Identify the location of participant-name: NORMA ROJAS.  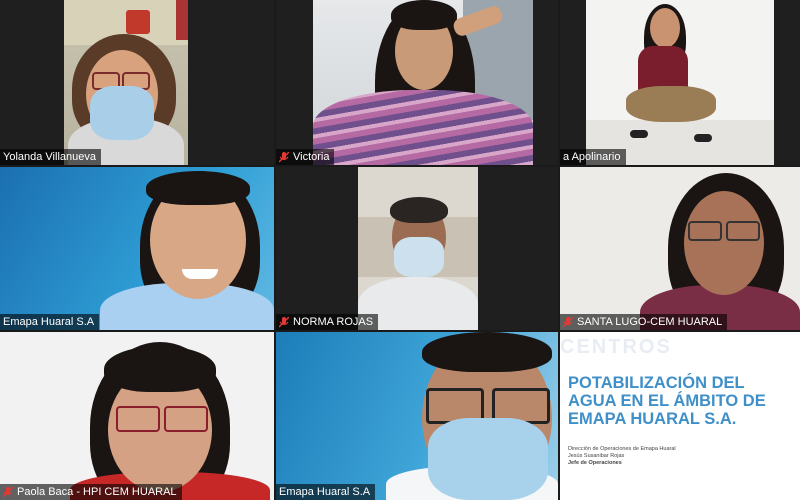
(333, 322).